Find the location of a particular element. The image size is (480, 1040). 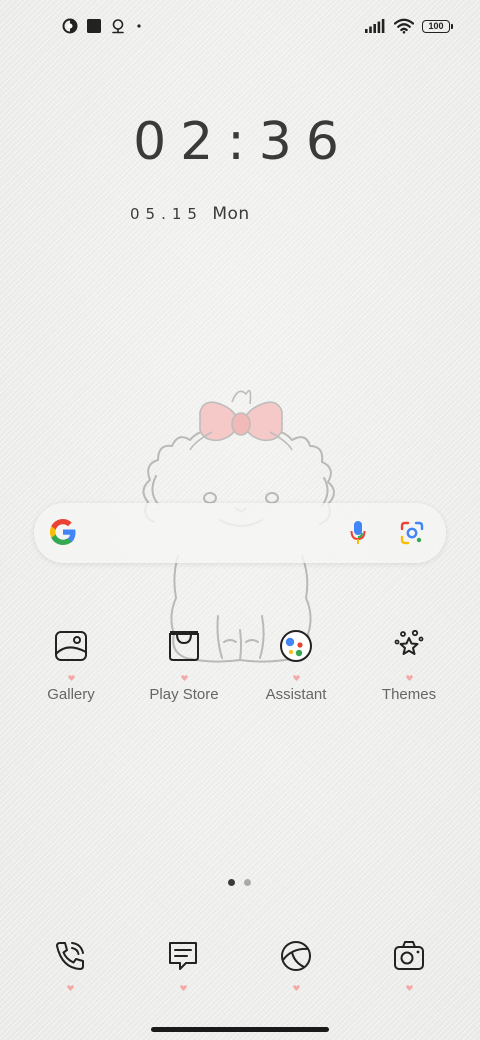

battery-level: 100 is located at coordinates (436, 26).